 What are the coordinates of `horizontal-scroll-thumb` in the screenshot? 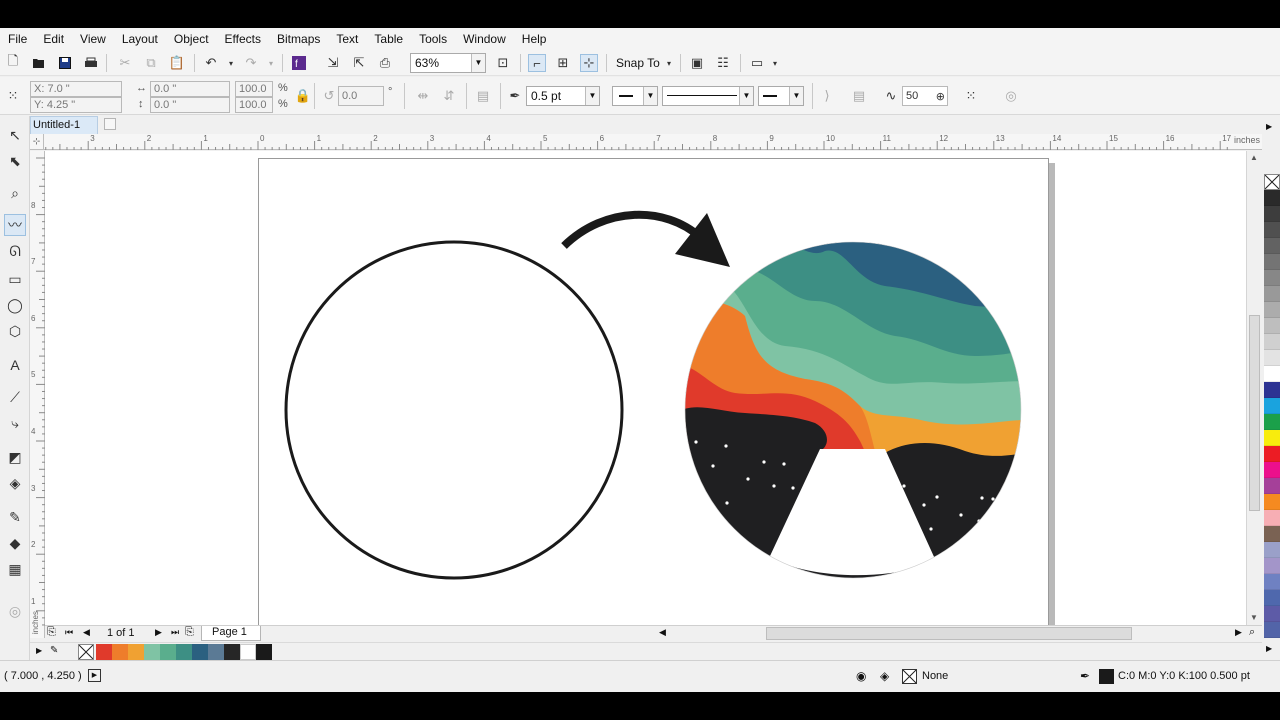 It's located at (949, 633).